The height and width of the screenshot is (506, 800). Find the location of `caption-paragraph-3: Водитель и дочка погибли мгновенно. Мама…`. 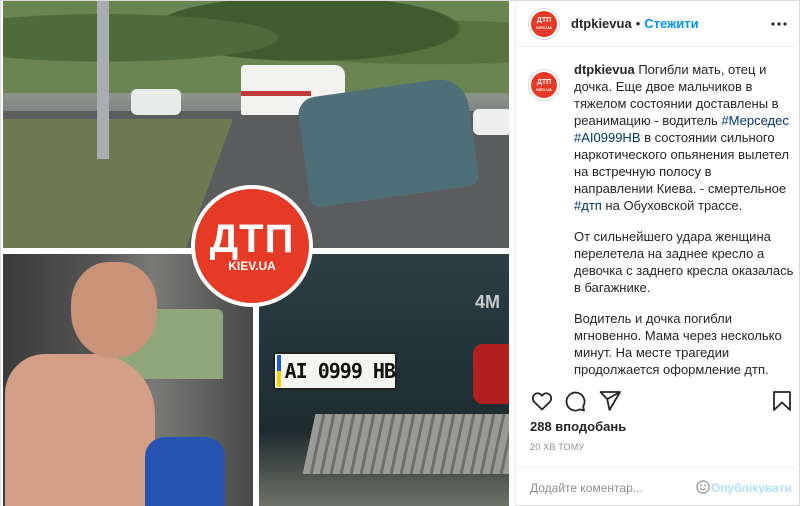

caption-paragraph-3: Водитель и дочка погибли мгновенно. Мама… is located at coordinates (678, 344).